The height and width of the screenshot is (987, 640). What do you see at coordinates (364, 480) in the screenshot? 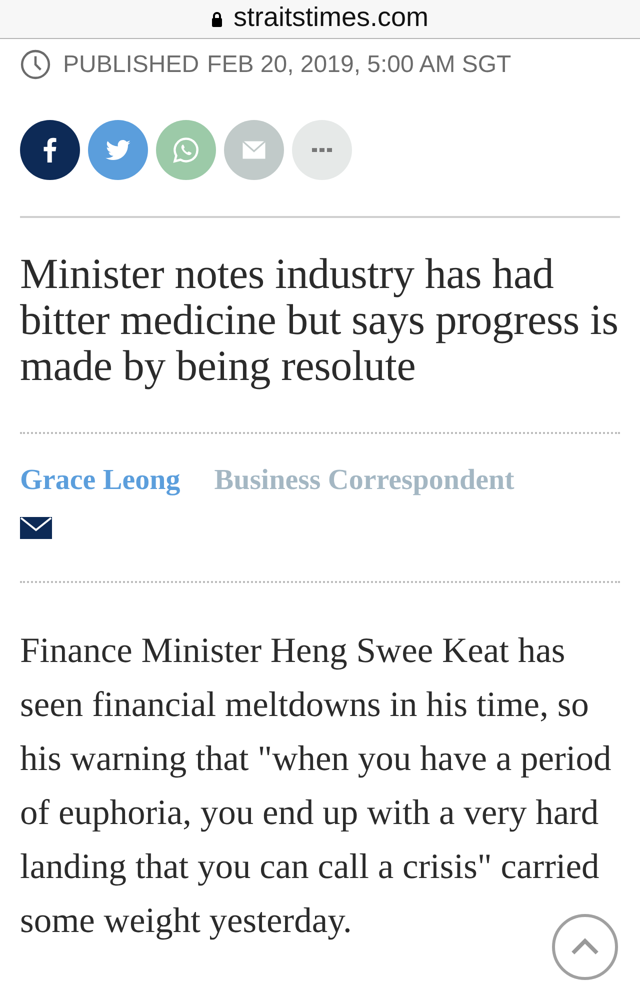
I see `author-role: Business Correspondent` at bounding box center [364, 480].